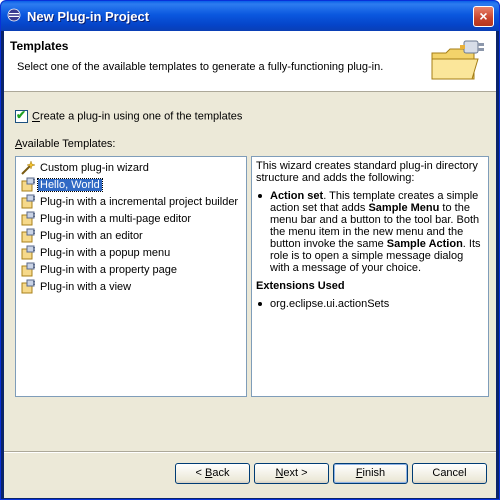 Image resolution: width=500 pixels, height=500 pixels. I want to click on template-item-property-page: Plug-in with a property page, so click(99, 270).